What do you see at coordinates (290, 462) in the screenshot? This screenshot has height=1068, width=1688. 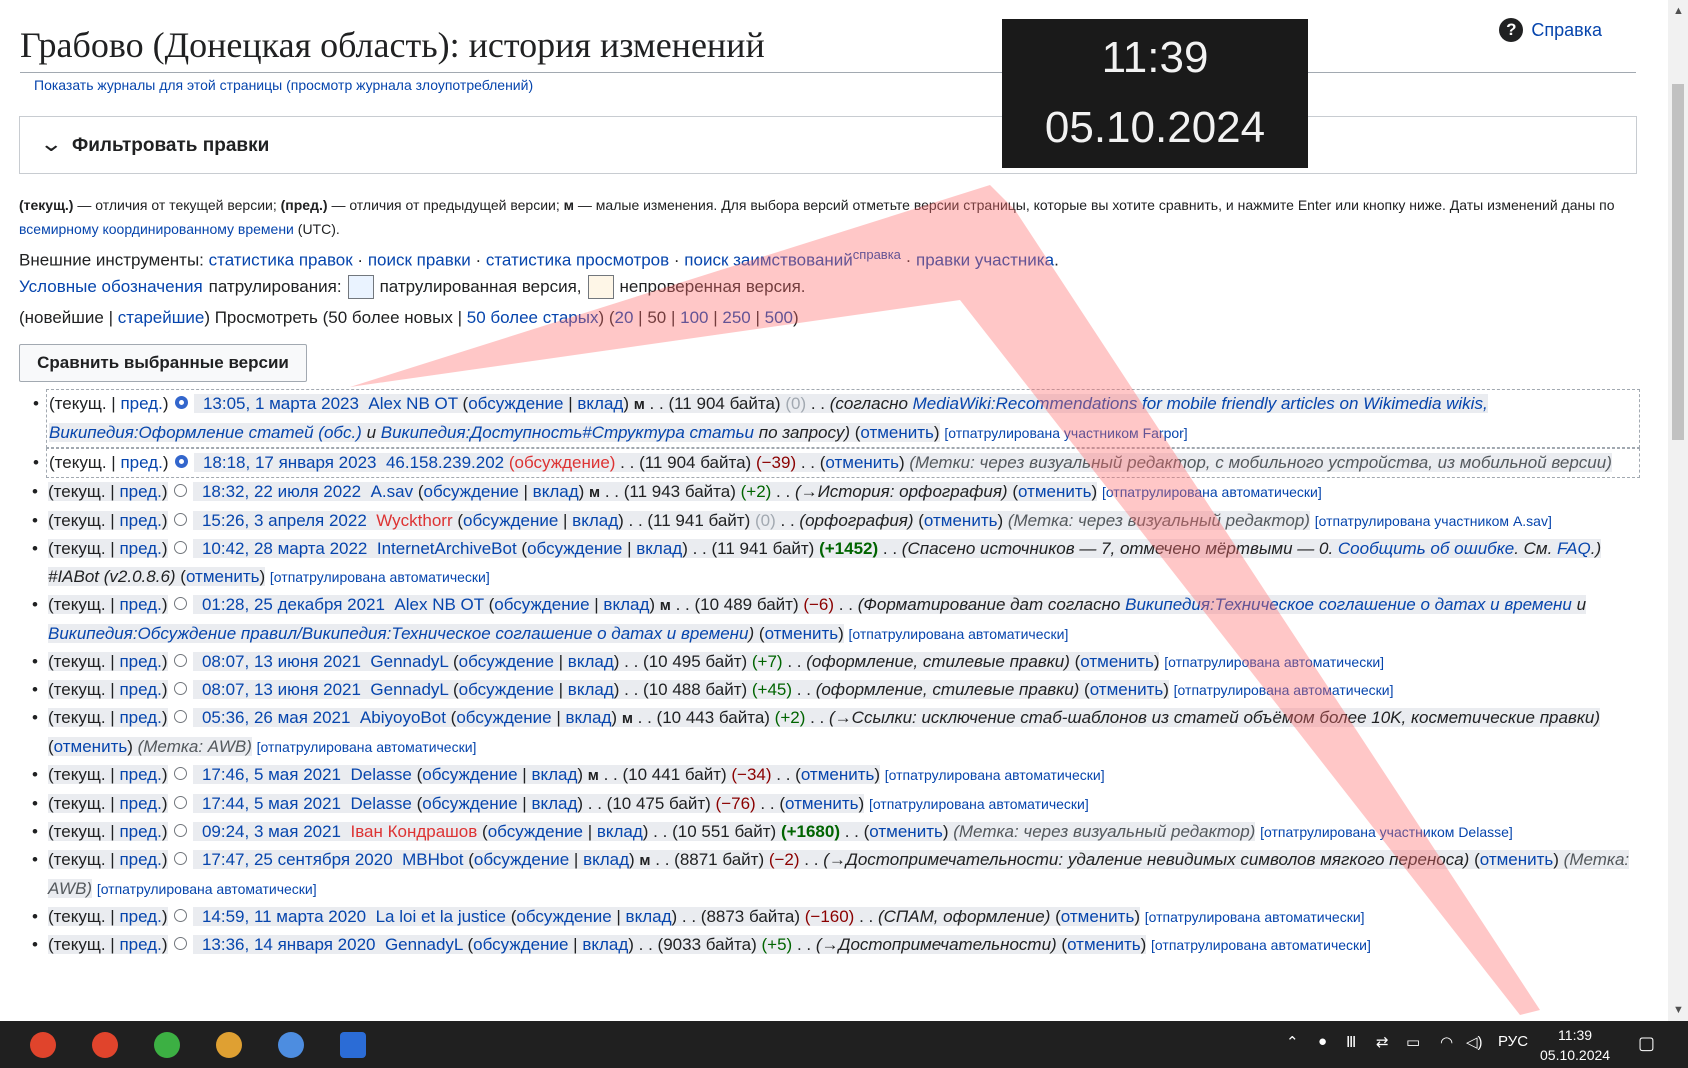 I see `revision-date-link: 18:18, 17 января 2023` at bounding box center [290, 462].